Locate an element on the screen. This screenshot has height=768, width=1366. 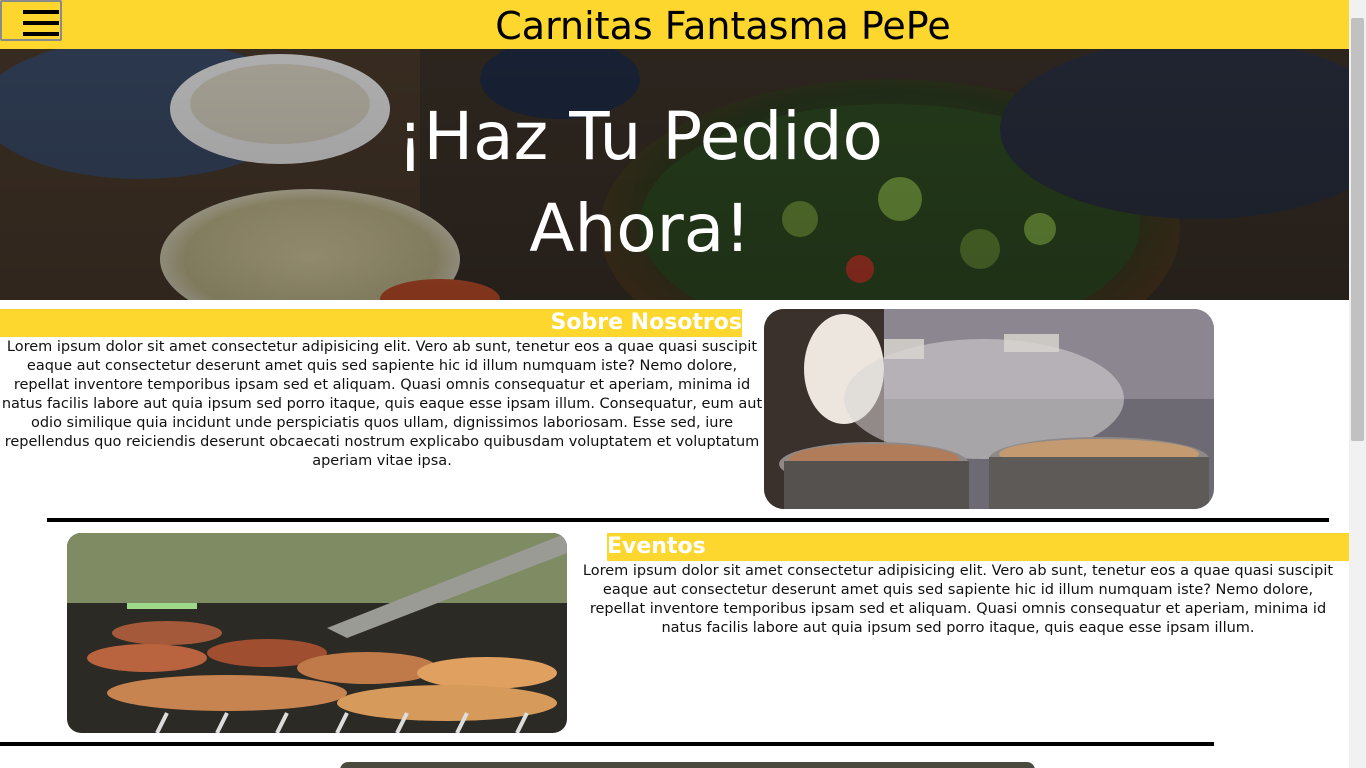
site-title: Carnitas Fantasma PePe is located at coordinates (723, 26).